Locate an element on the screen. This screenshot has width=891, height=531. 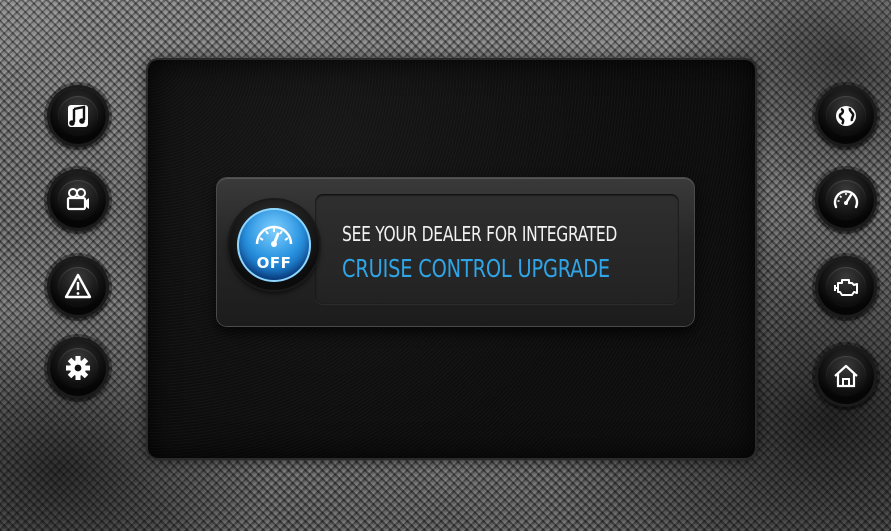
dialog-message-line2: CRUISE CONTROL UPGRADE is located at coordinates (476, 268).